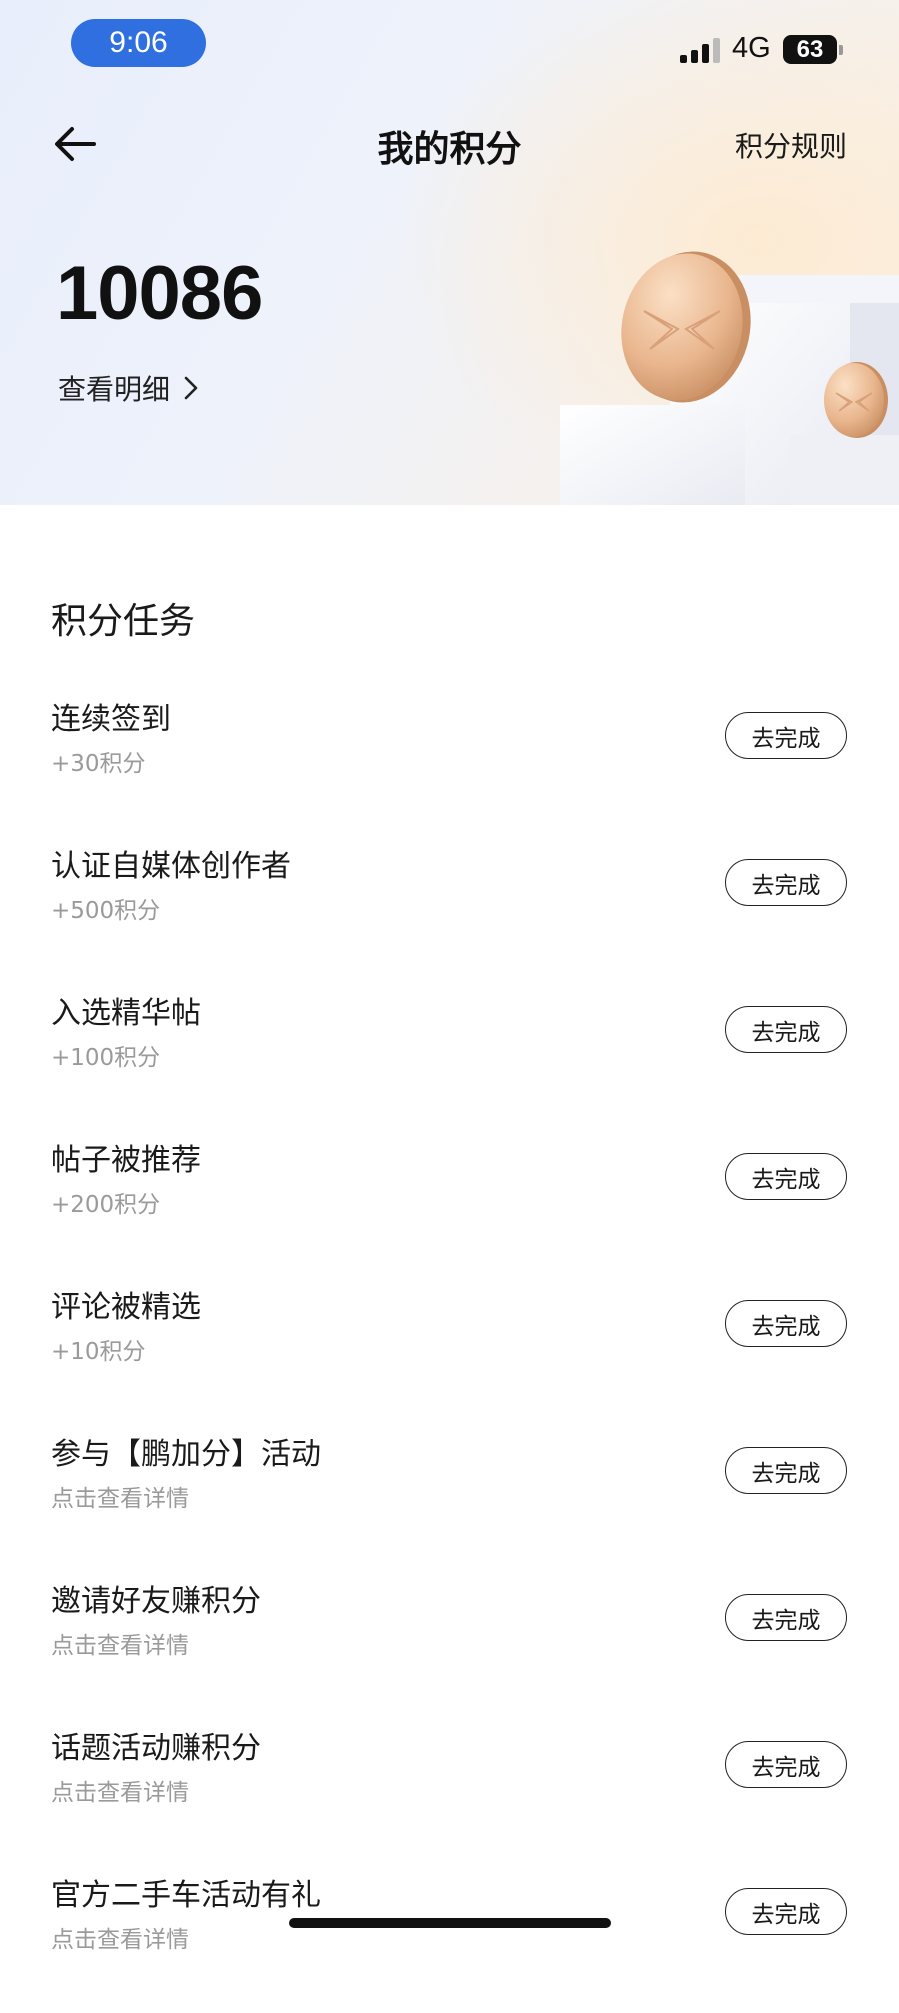 The width and height of the screenshot is (899, 2013). Describe the element at coordinates (106, 1205) in the screenshot. I see `task-reward: +200积分` at that location.